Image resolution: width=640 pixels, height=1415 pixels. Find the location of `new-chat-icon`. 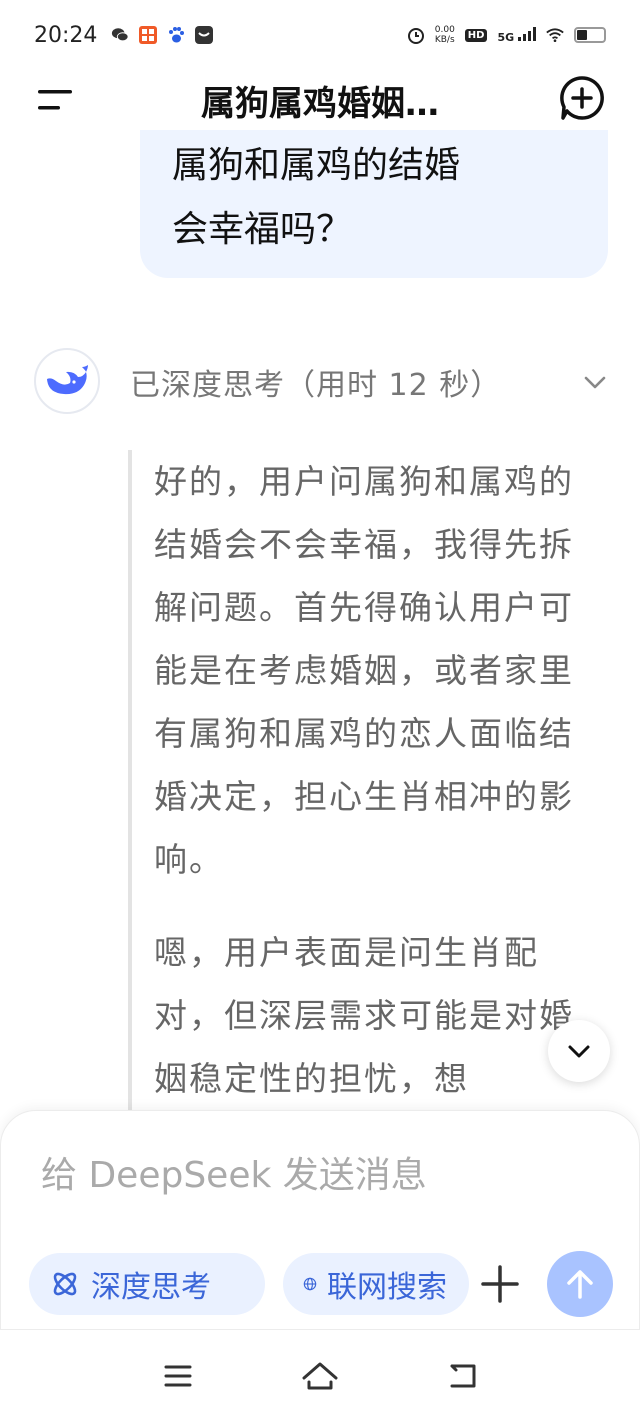

new-chat-icon is located at coordinates (582, 98).